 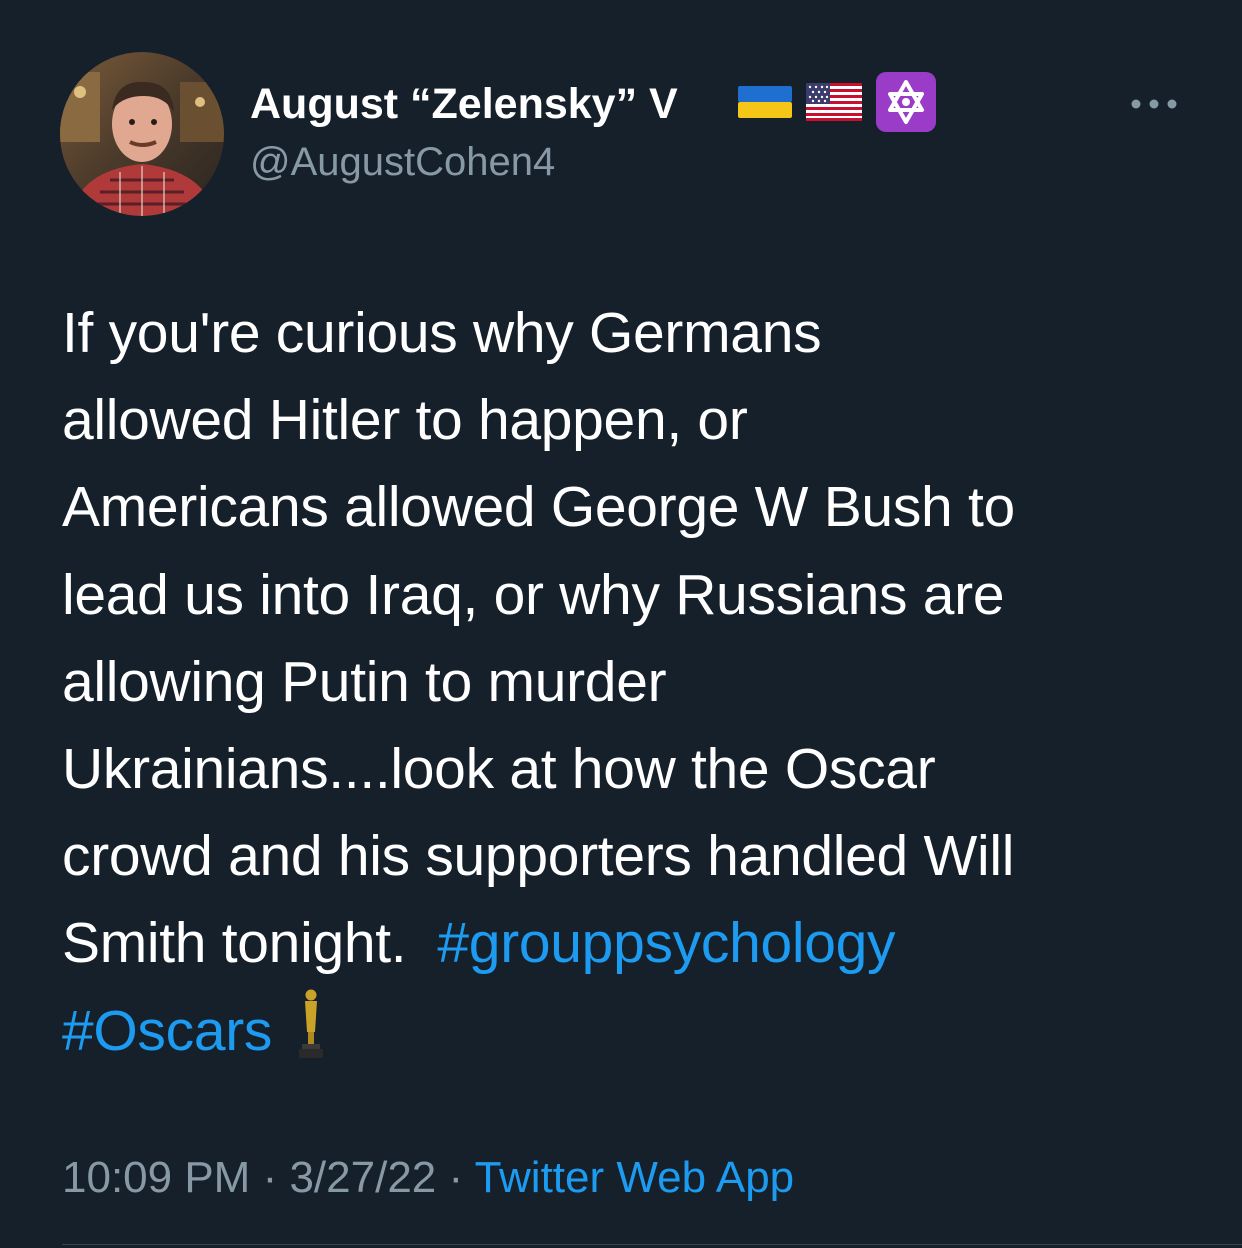 I want to click on tweet-metadata: 10:09 PM · 3/27/22 · Twitter Web App, so click(x=428, y=1178).